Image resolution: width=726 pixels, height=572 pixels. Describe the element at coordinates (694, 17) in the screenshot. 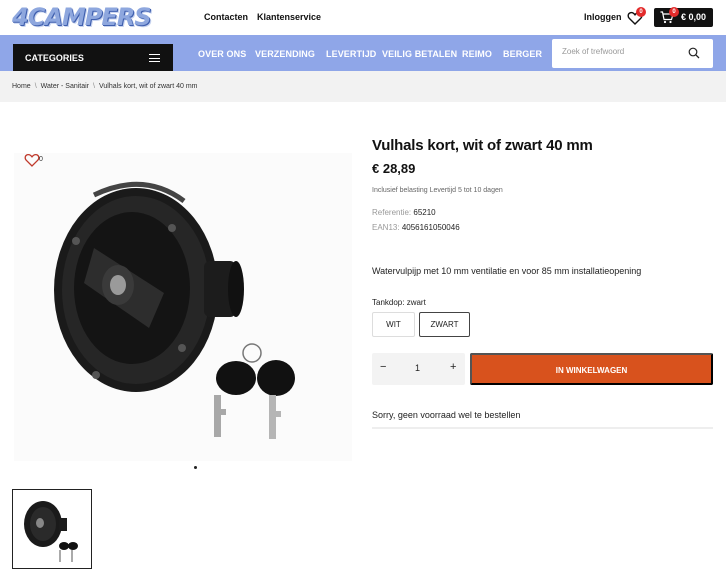

I see `cart-total: € 0,00` at that location.